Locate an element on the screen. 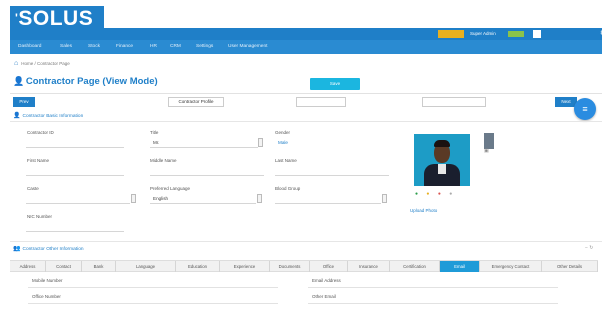 The height and width of the screenshot is (330, 610). caste-label: Caste is located at coordinates (33, 188).